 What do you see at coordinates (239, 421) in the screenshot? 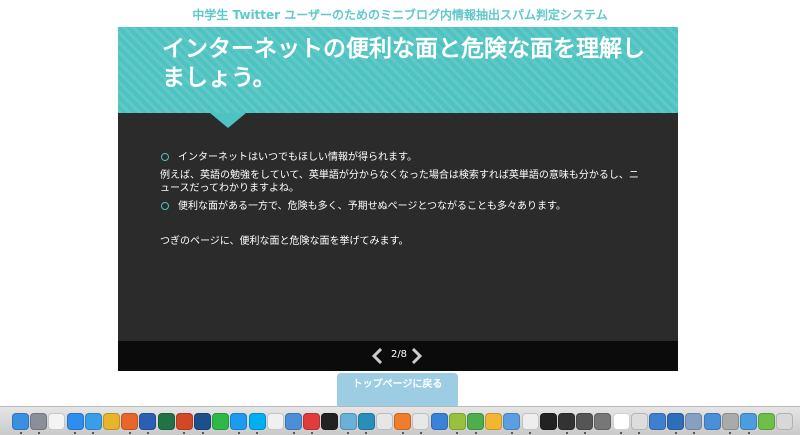
I see `twitter-icon` at bounding box center [239, 421].